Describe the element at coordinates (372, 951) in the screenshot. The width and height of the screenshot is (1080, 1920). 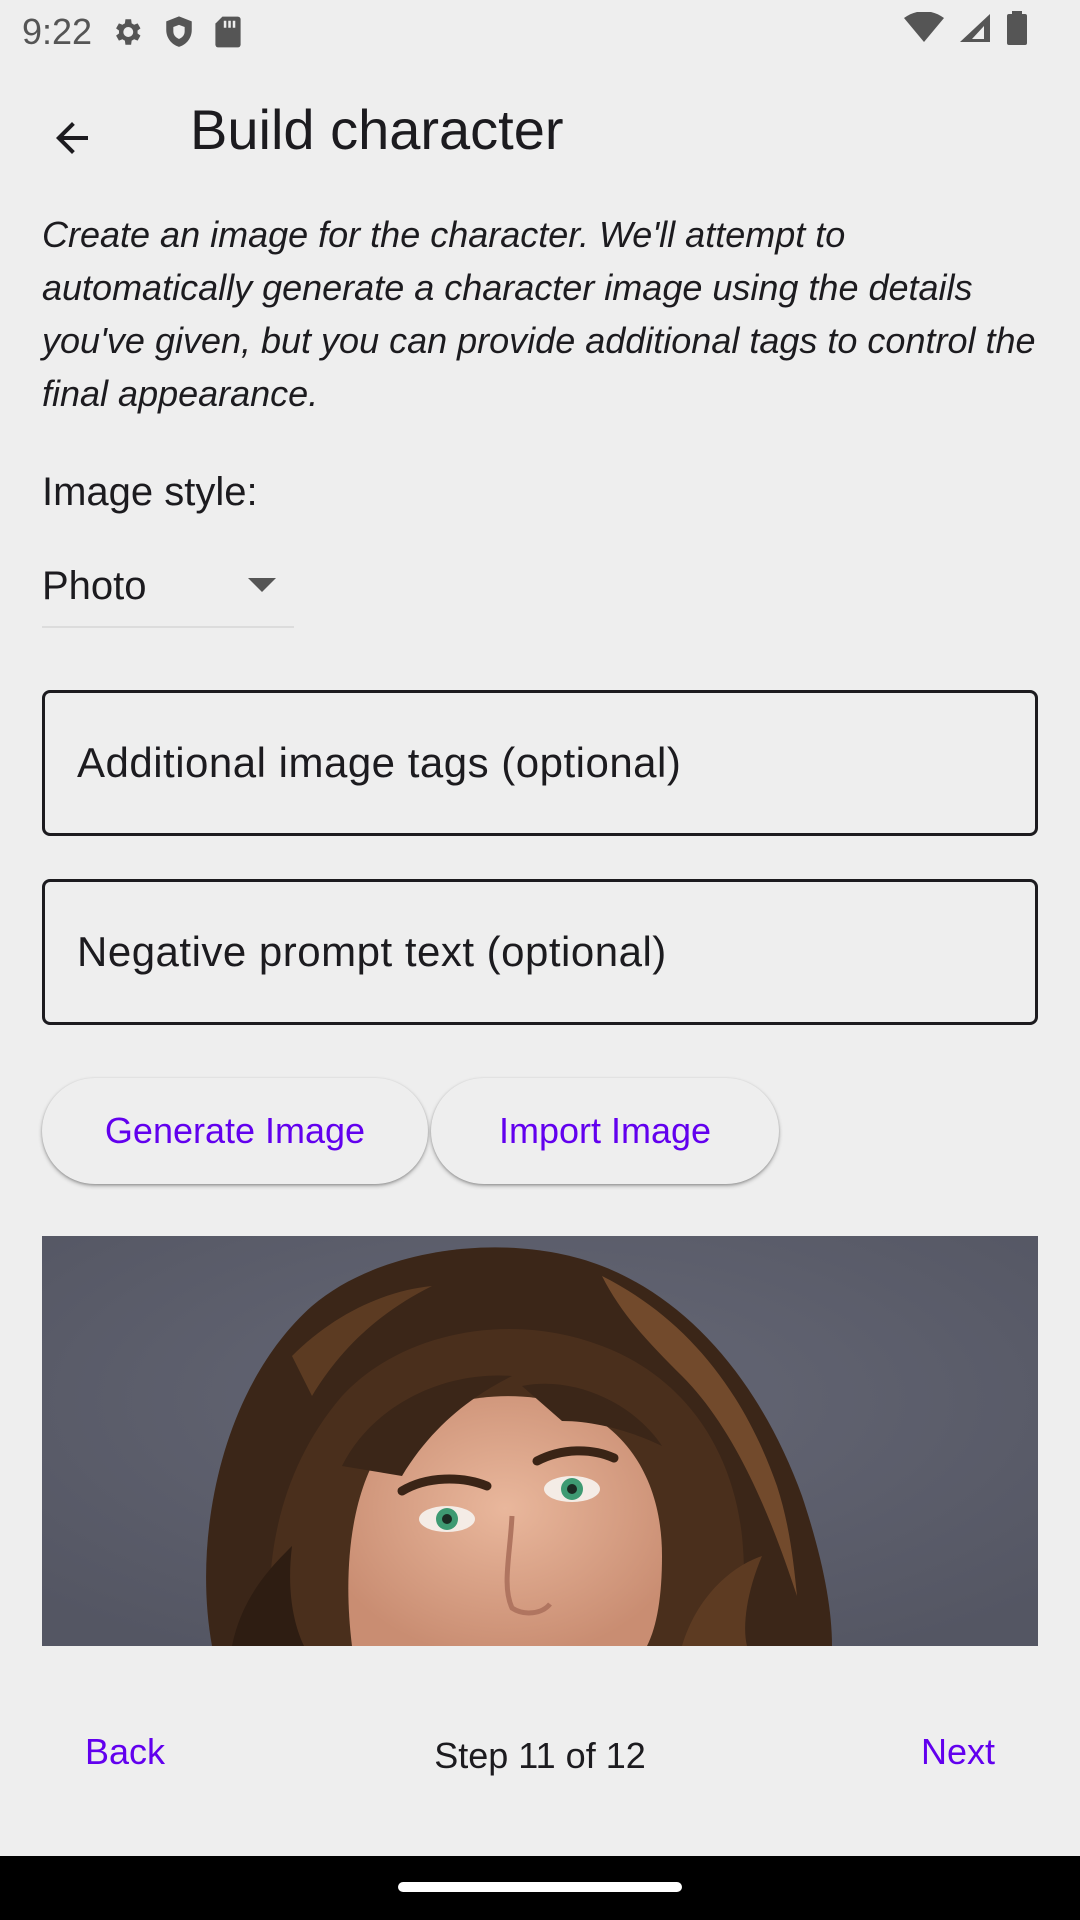
I see `negative-prompt-placeholder: Negative prompt text (optional)` at that location.